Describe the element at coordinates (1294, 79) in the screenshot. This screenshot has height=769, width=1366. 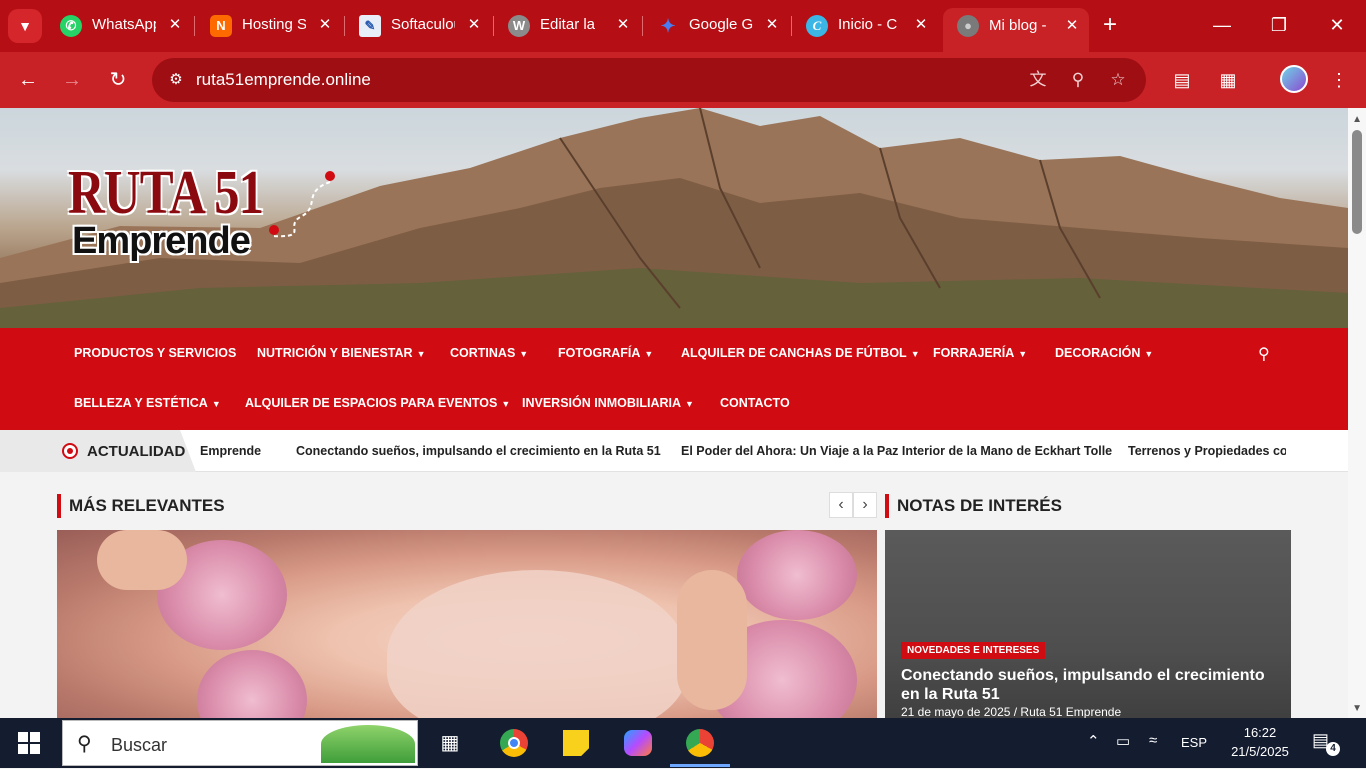
I see `profile-avatar` at that location.